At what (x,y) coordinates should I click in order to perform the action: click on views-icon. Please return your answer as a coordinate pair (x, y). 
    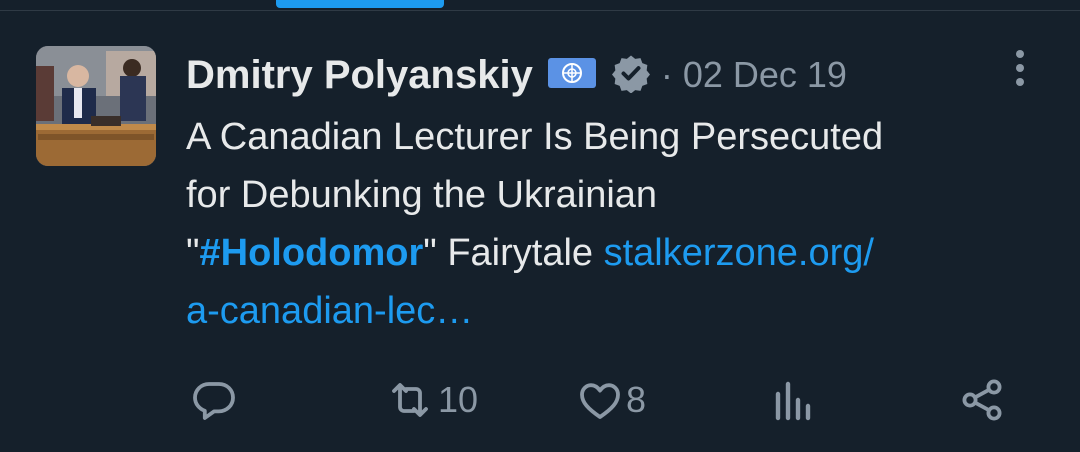
    Looking at the image, I should click on (792, 400).